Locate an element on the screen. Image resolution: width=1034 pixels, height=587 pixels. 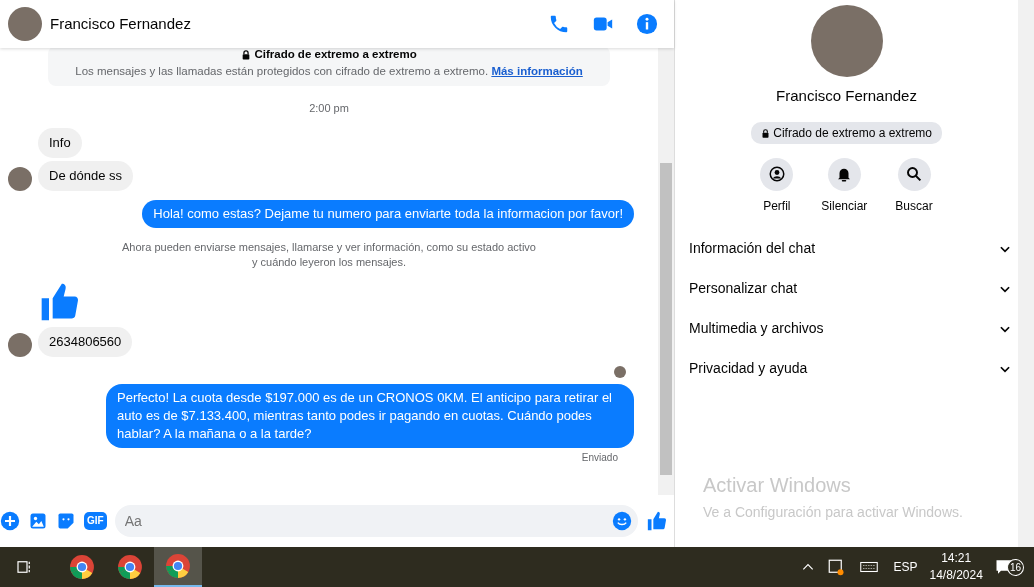
message-status: Enviado is located at coordinates (599, 458).